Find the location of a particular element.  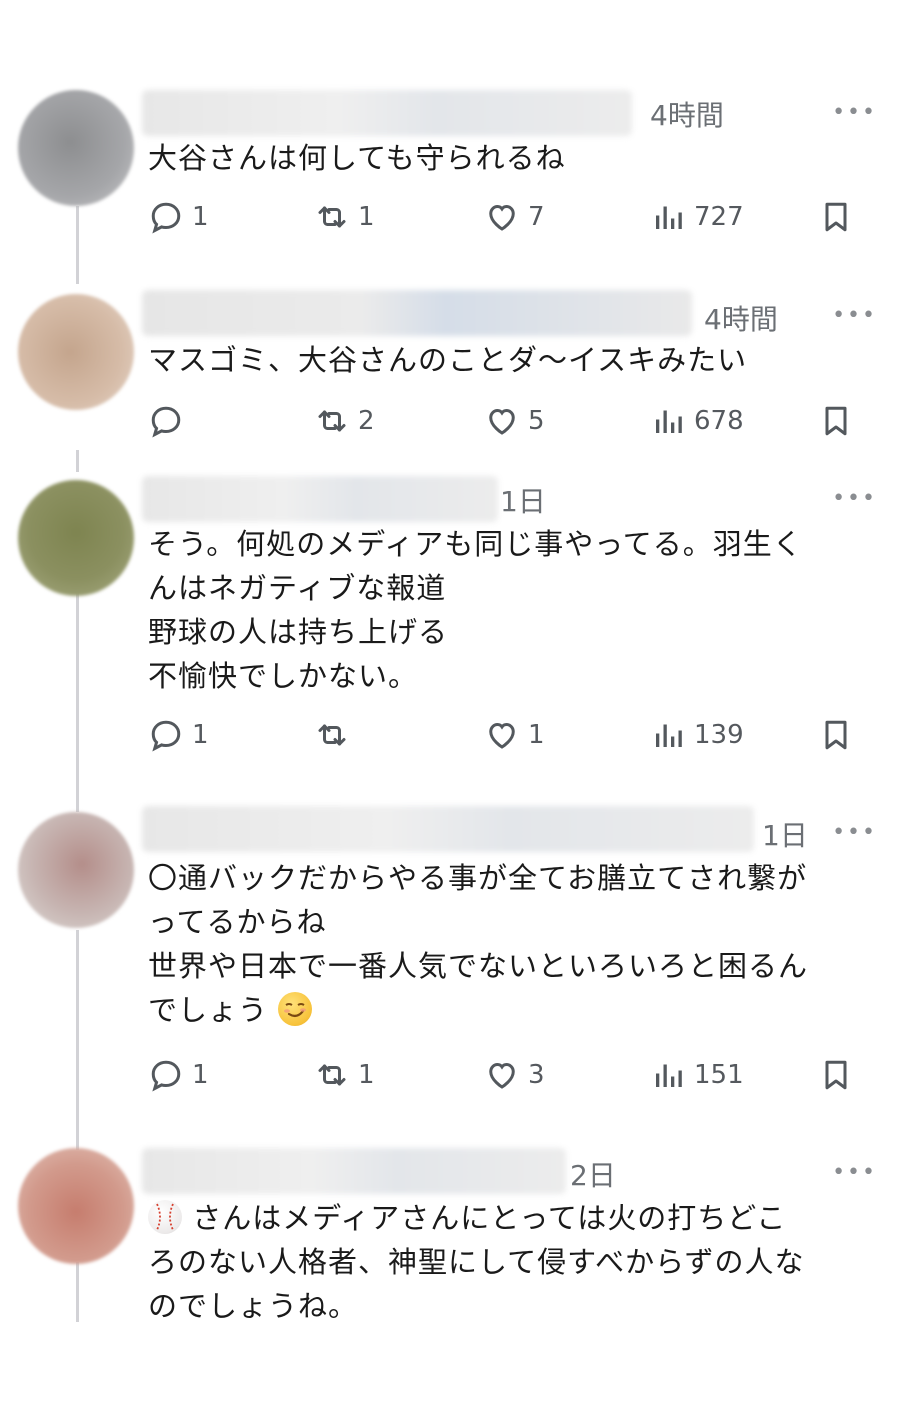

post-text-line: 〇通バックだからやる事が全てお膳立てされ繋が is located at coordinates (478, 878).